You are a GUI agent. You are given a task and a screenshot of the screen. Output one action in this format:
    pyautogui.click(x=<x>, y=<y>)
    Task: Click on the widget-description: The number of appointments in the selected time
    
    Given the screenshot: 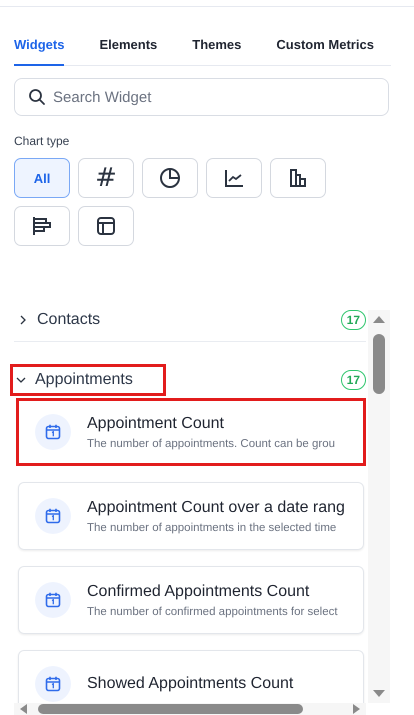 What is the action you would take?
    pyautogui.click(x=212, y=528)
    